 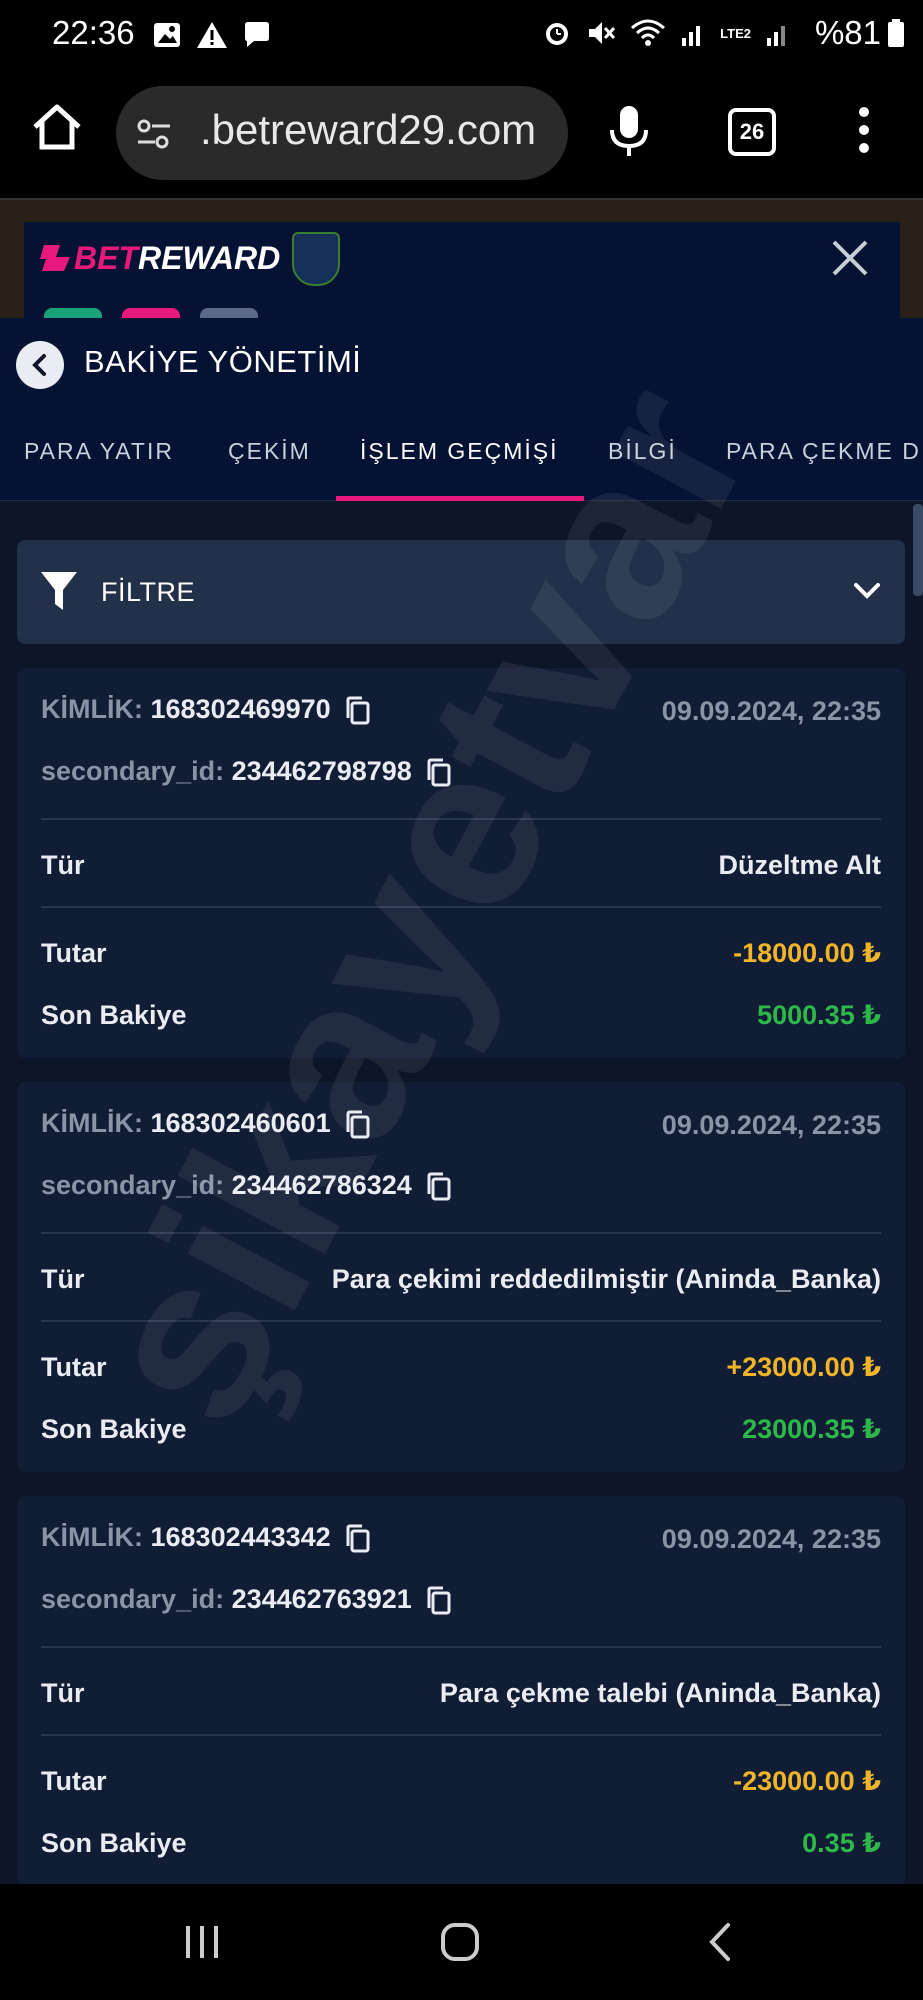 I want to click on panel-titlebar: BAKİYE YÖNETİMİ, so click(x=461, y=363).